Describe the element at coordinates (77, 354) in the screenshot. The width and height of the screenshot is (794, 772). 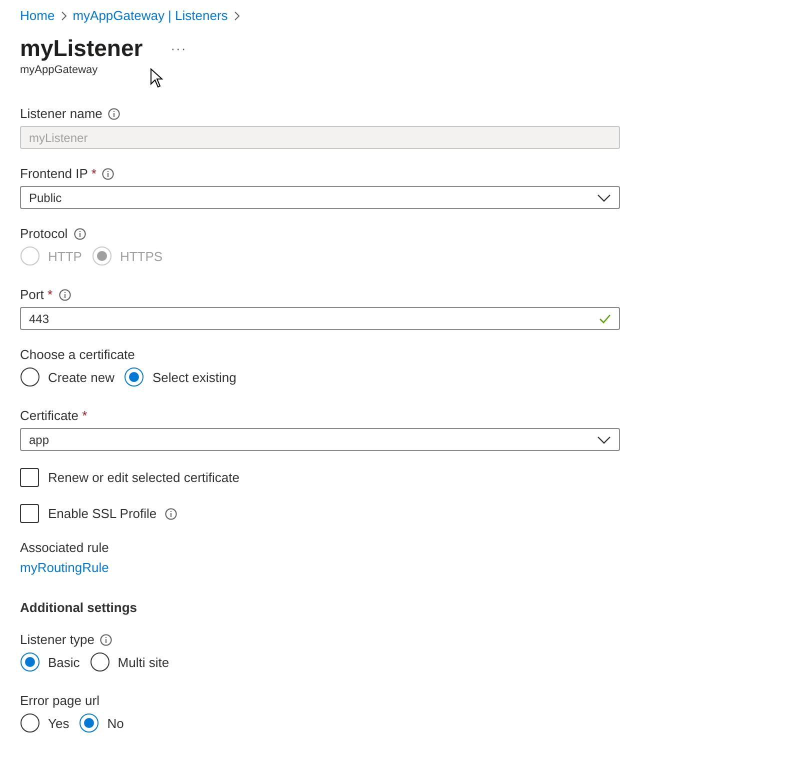
I see `field-label: Choose a certificate` at that location.